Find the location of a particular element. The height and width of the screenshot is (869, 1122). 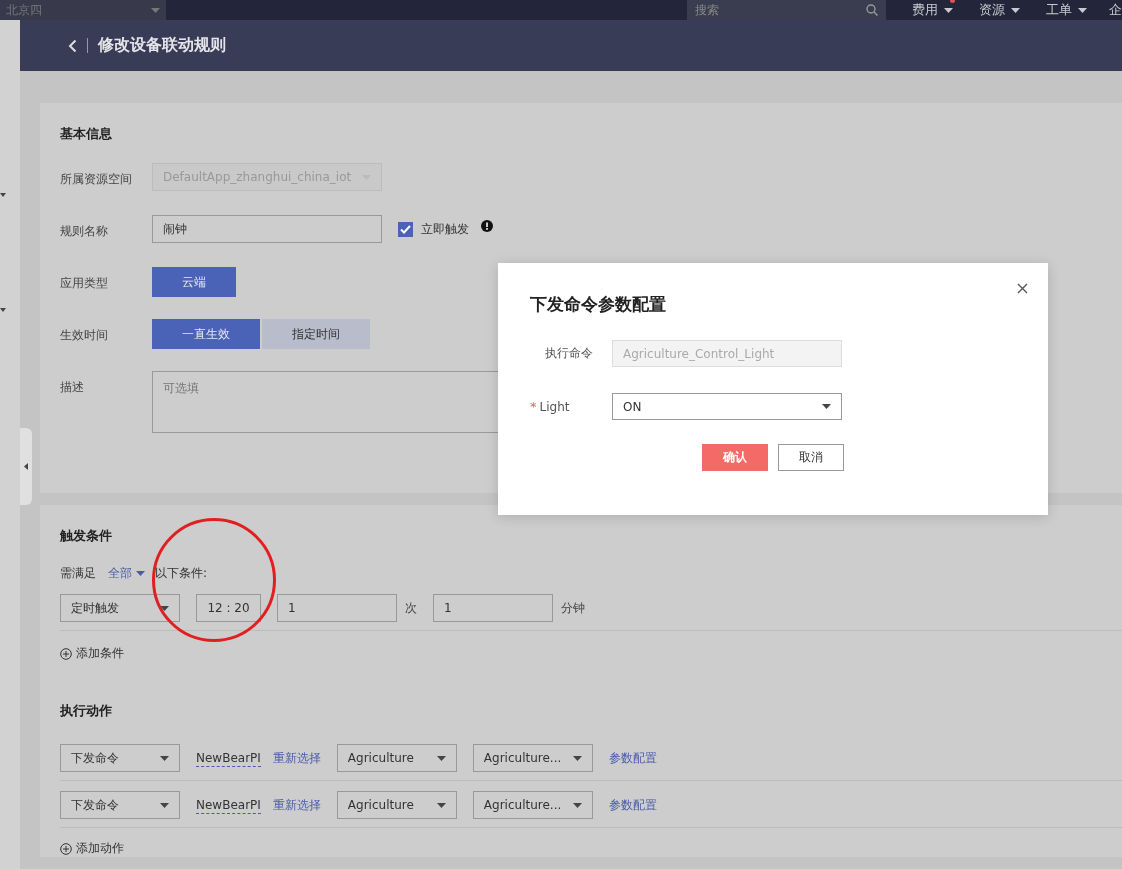

add-action-link: 添加动作 is located at coordinates (591, 848).